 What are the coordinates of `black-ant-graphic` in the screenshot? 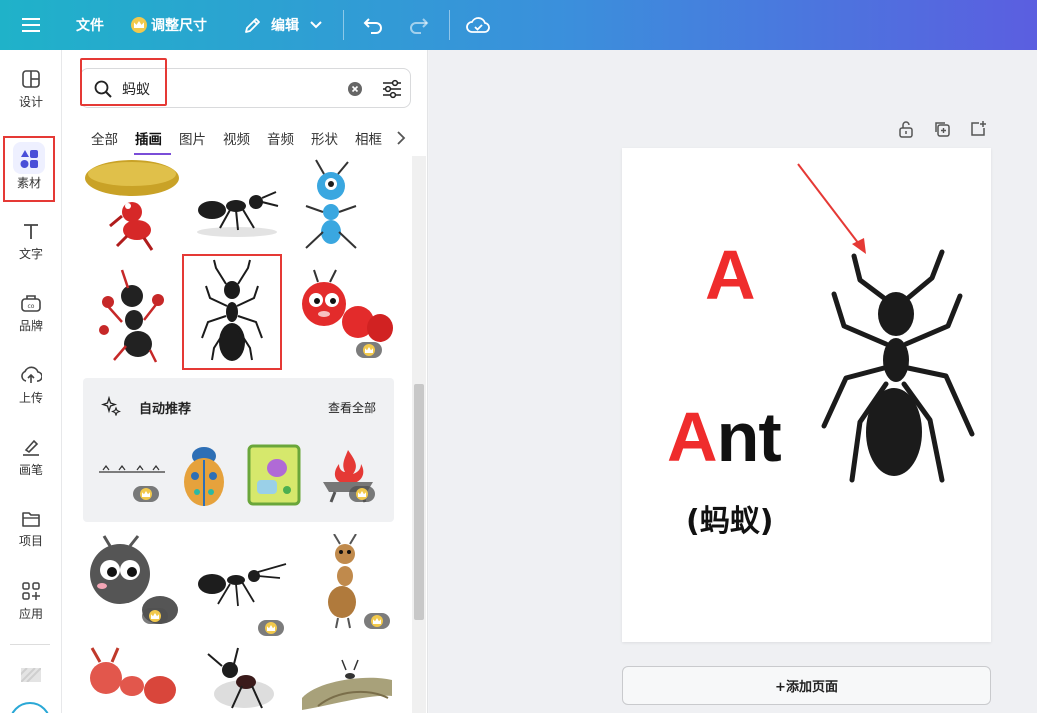 It's located at (898, 368).